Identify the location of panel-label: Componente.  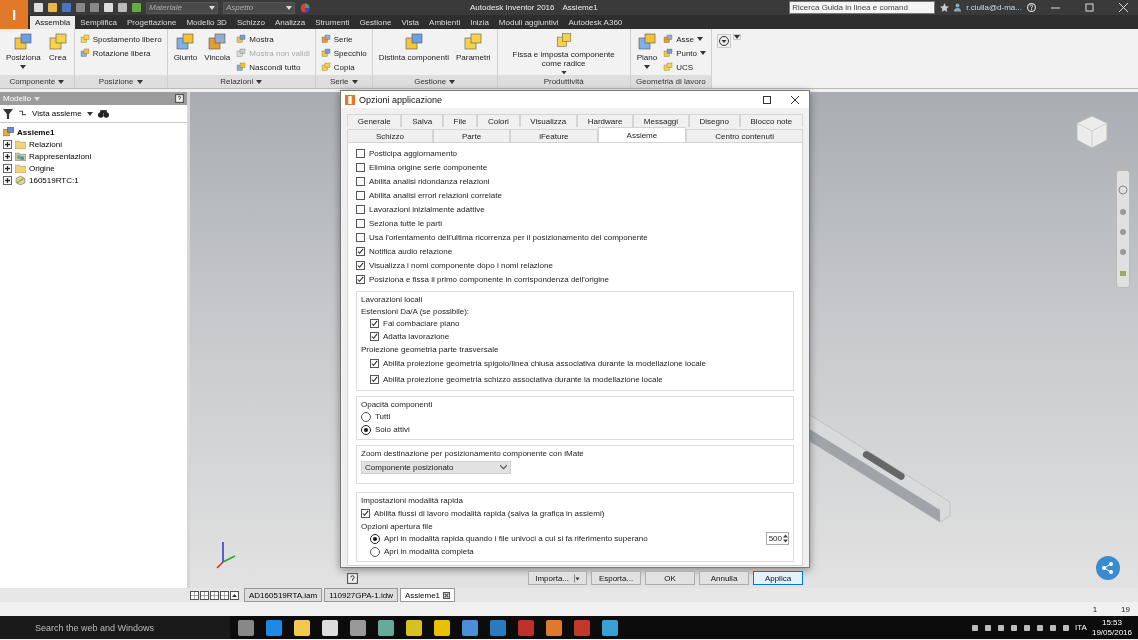
(37, 81).